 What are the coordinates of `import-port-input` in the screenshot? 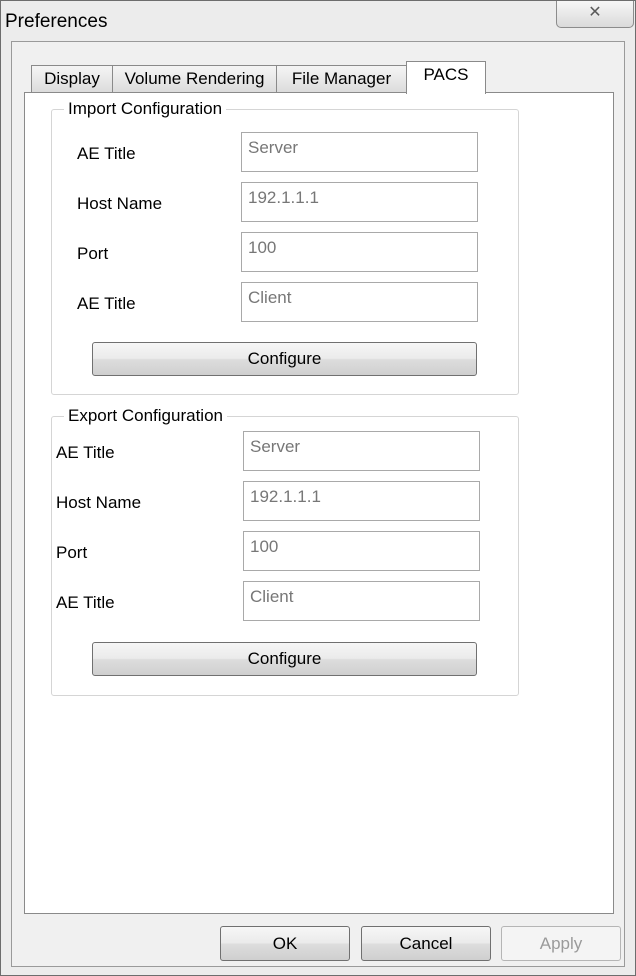 It's located at (359, 252).